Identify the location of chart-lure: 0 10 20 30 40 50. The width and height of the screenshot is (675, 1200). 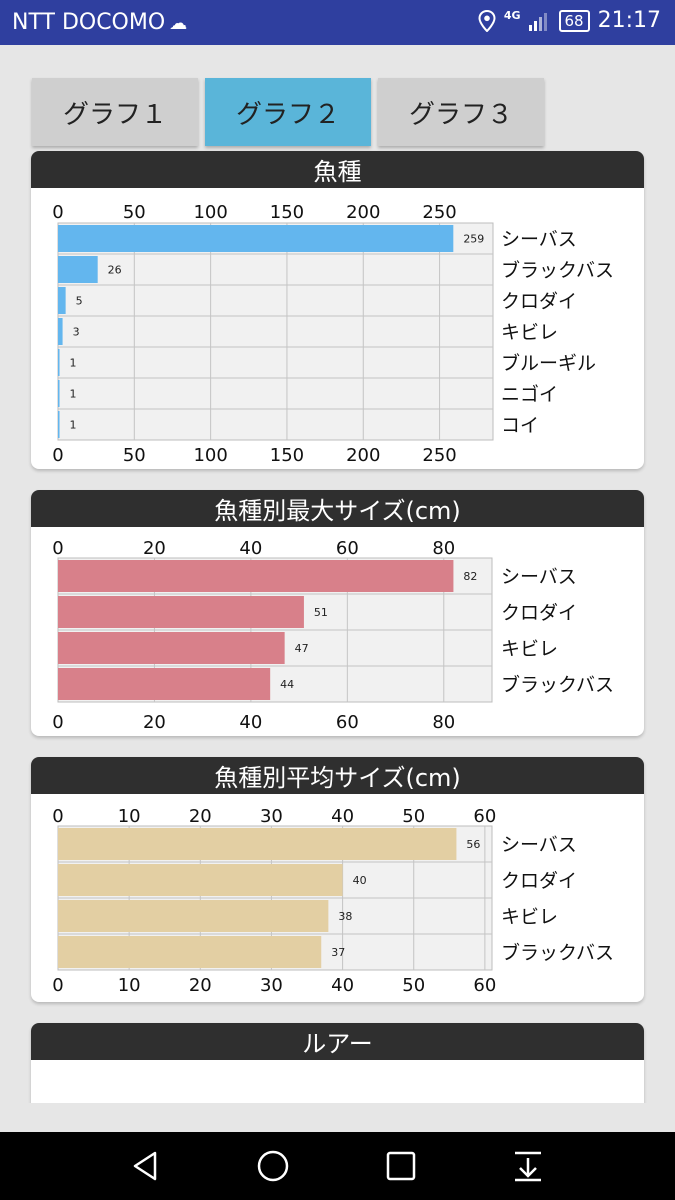
(130, 1101).